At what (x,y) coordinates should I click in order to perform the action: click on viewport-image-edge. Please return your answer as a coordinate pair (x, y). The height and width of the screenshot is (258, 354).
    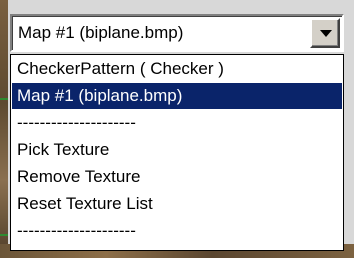
    Looking at the image, I should click on (4, 129).